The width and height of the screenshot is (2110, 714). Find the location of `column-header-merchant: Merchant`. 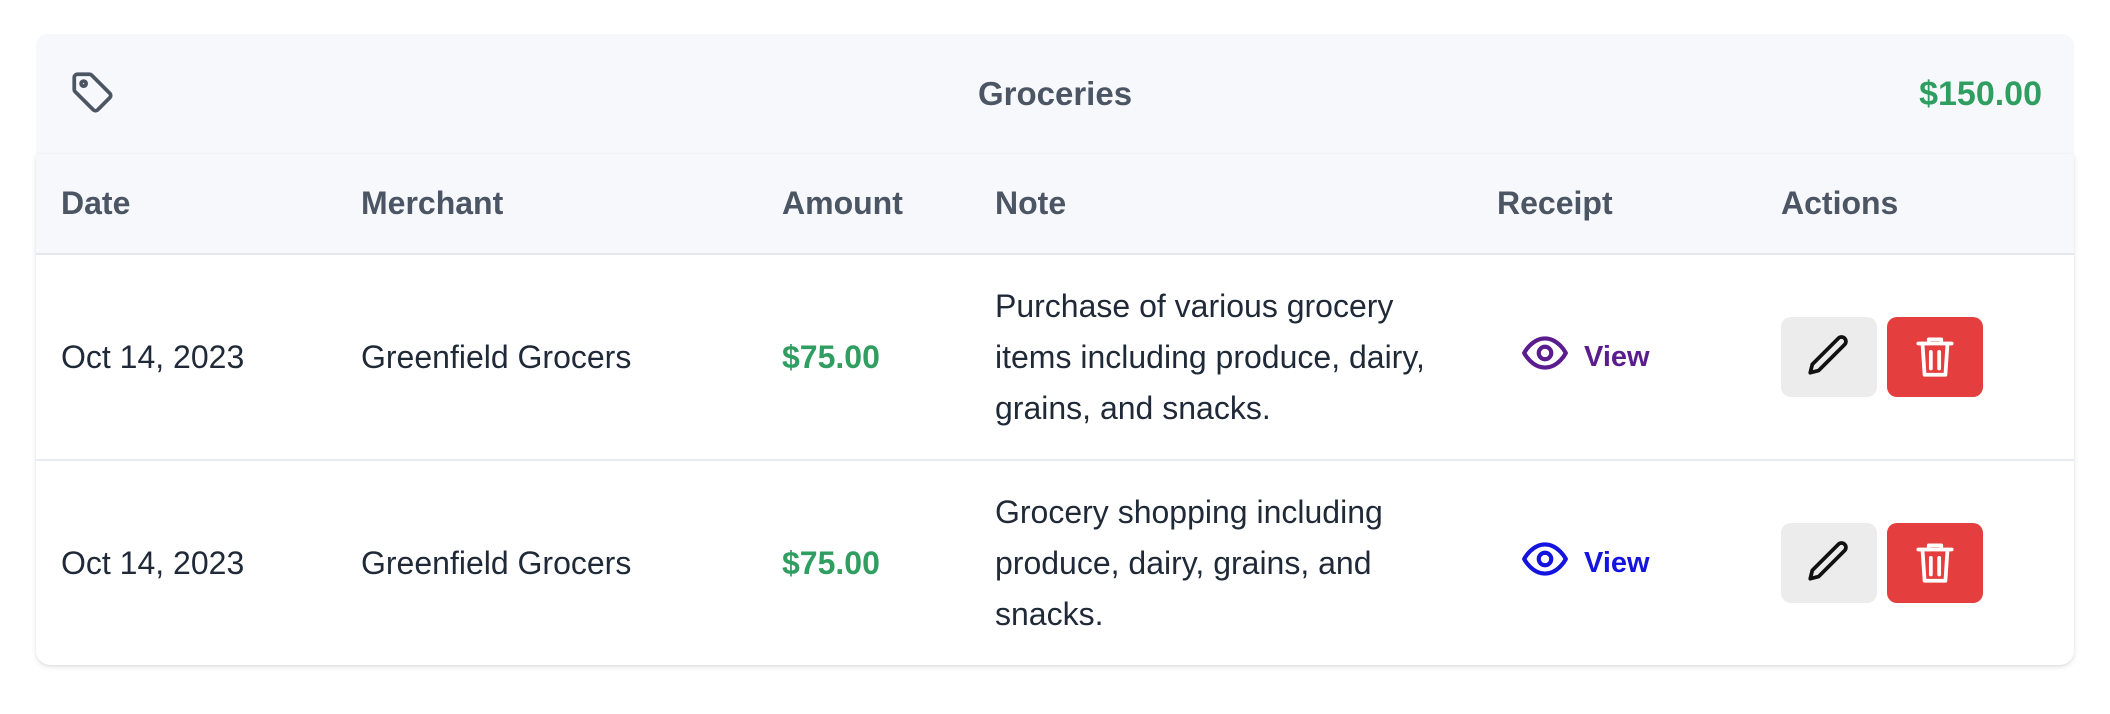

column-header-merchant: Merchant is located at coordinates (432, 203).